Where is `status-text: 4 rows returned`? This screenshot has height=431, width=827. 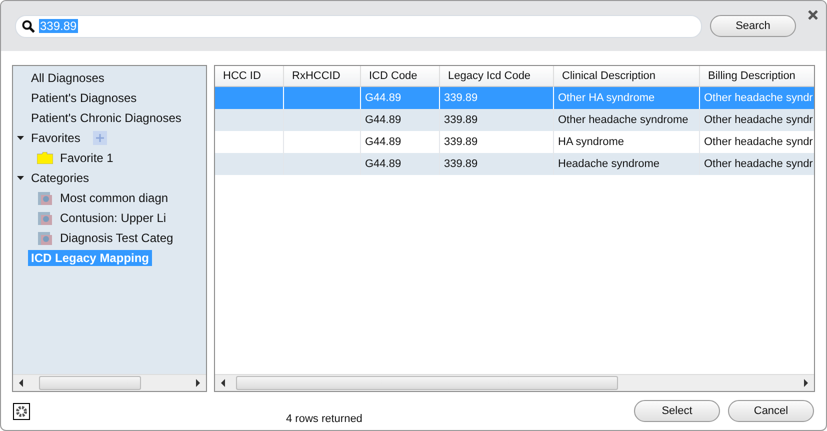
status-text: 4 rows returned is located at coordinates (324, 419).